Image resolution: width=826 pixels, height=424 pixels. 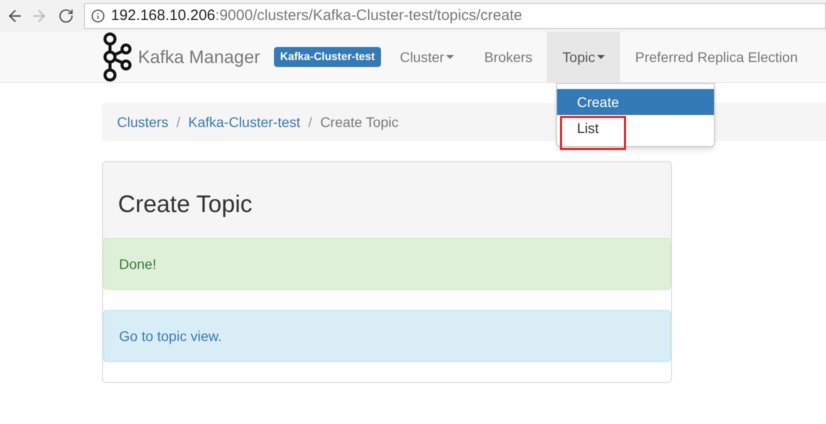 What do you see at coordinates (508, 57) in the screenshot?
I see `nav-item: Brokers` at bounding box center [508, 57].